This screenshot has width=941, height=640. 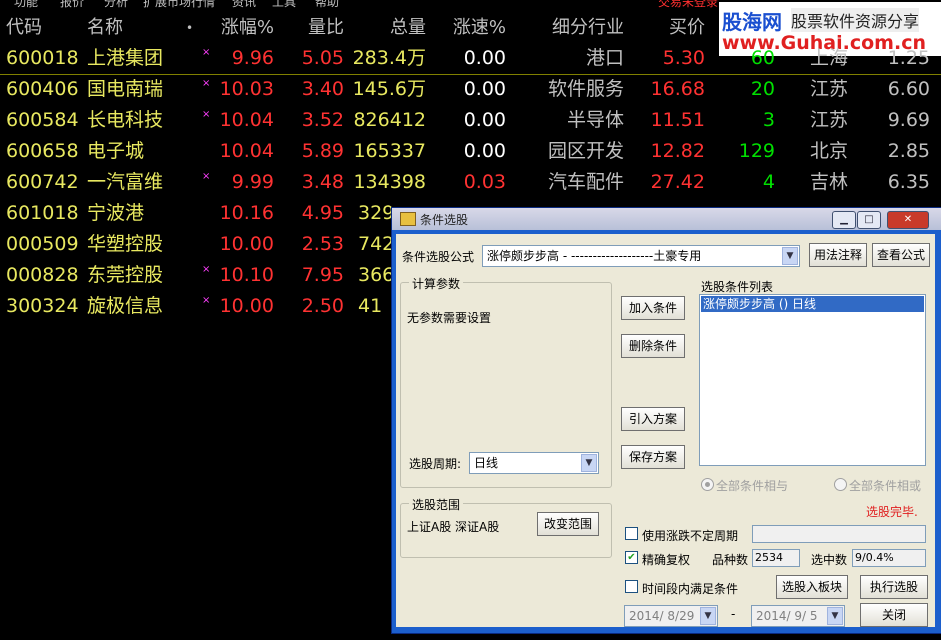 I want to click on add-condition-button: 加入条件, so click(x=653, y=308).